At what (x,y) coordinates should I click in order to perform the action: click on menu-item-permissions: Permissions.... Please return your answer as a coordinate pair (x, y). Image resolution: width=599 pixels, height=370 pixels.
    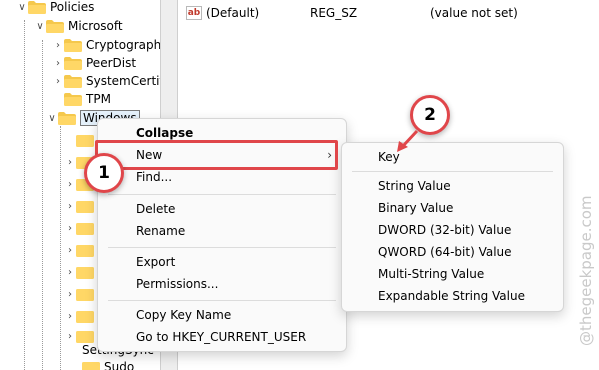
    Looking at the image, I should click on (222, 284).